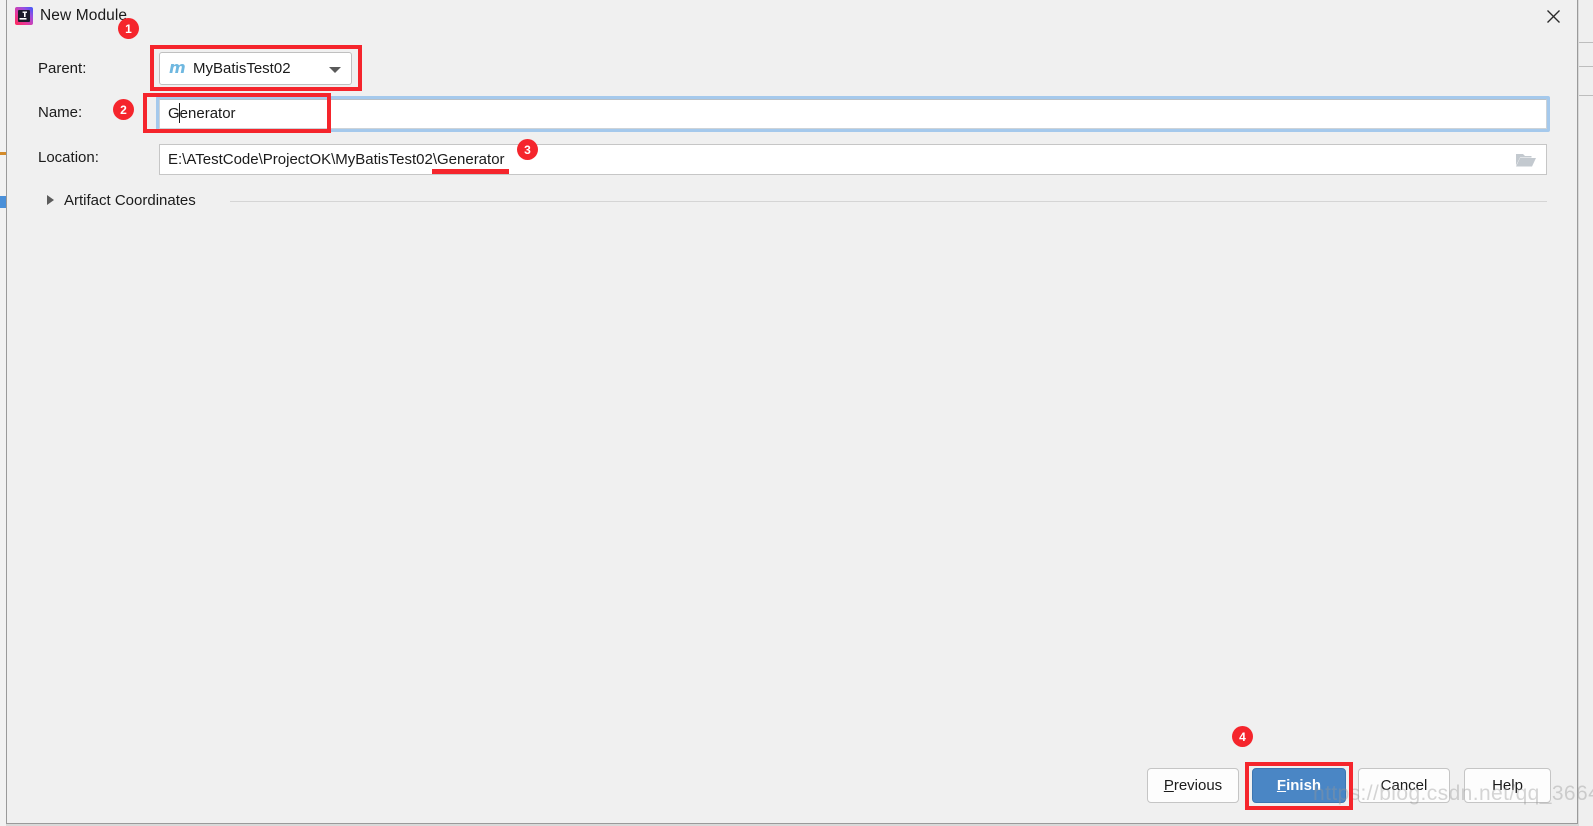  What do you see at coordinates (123, 109) in the screenshot?
I see `annotation-badge-2: 2` at bounding box center [123, 109].